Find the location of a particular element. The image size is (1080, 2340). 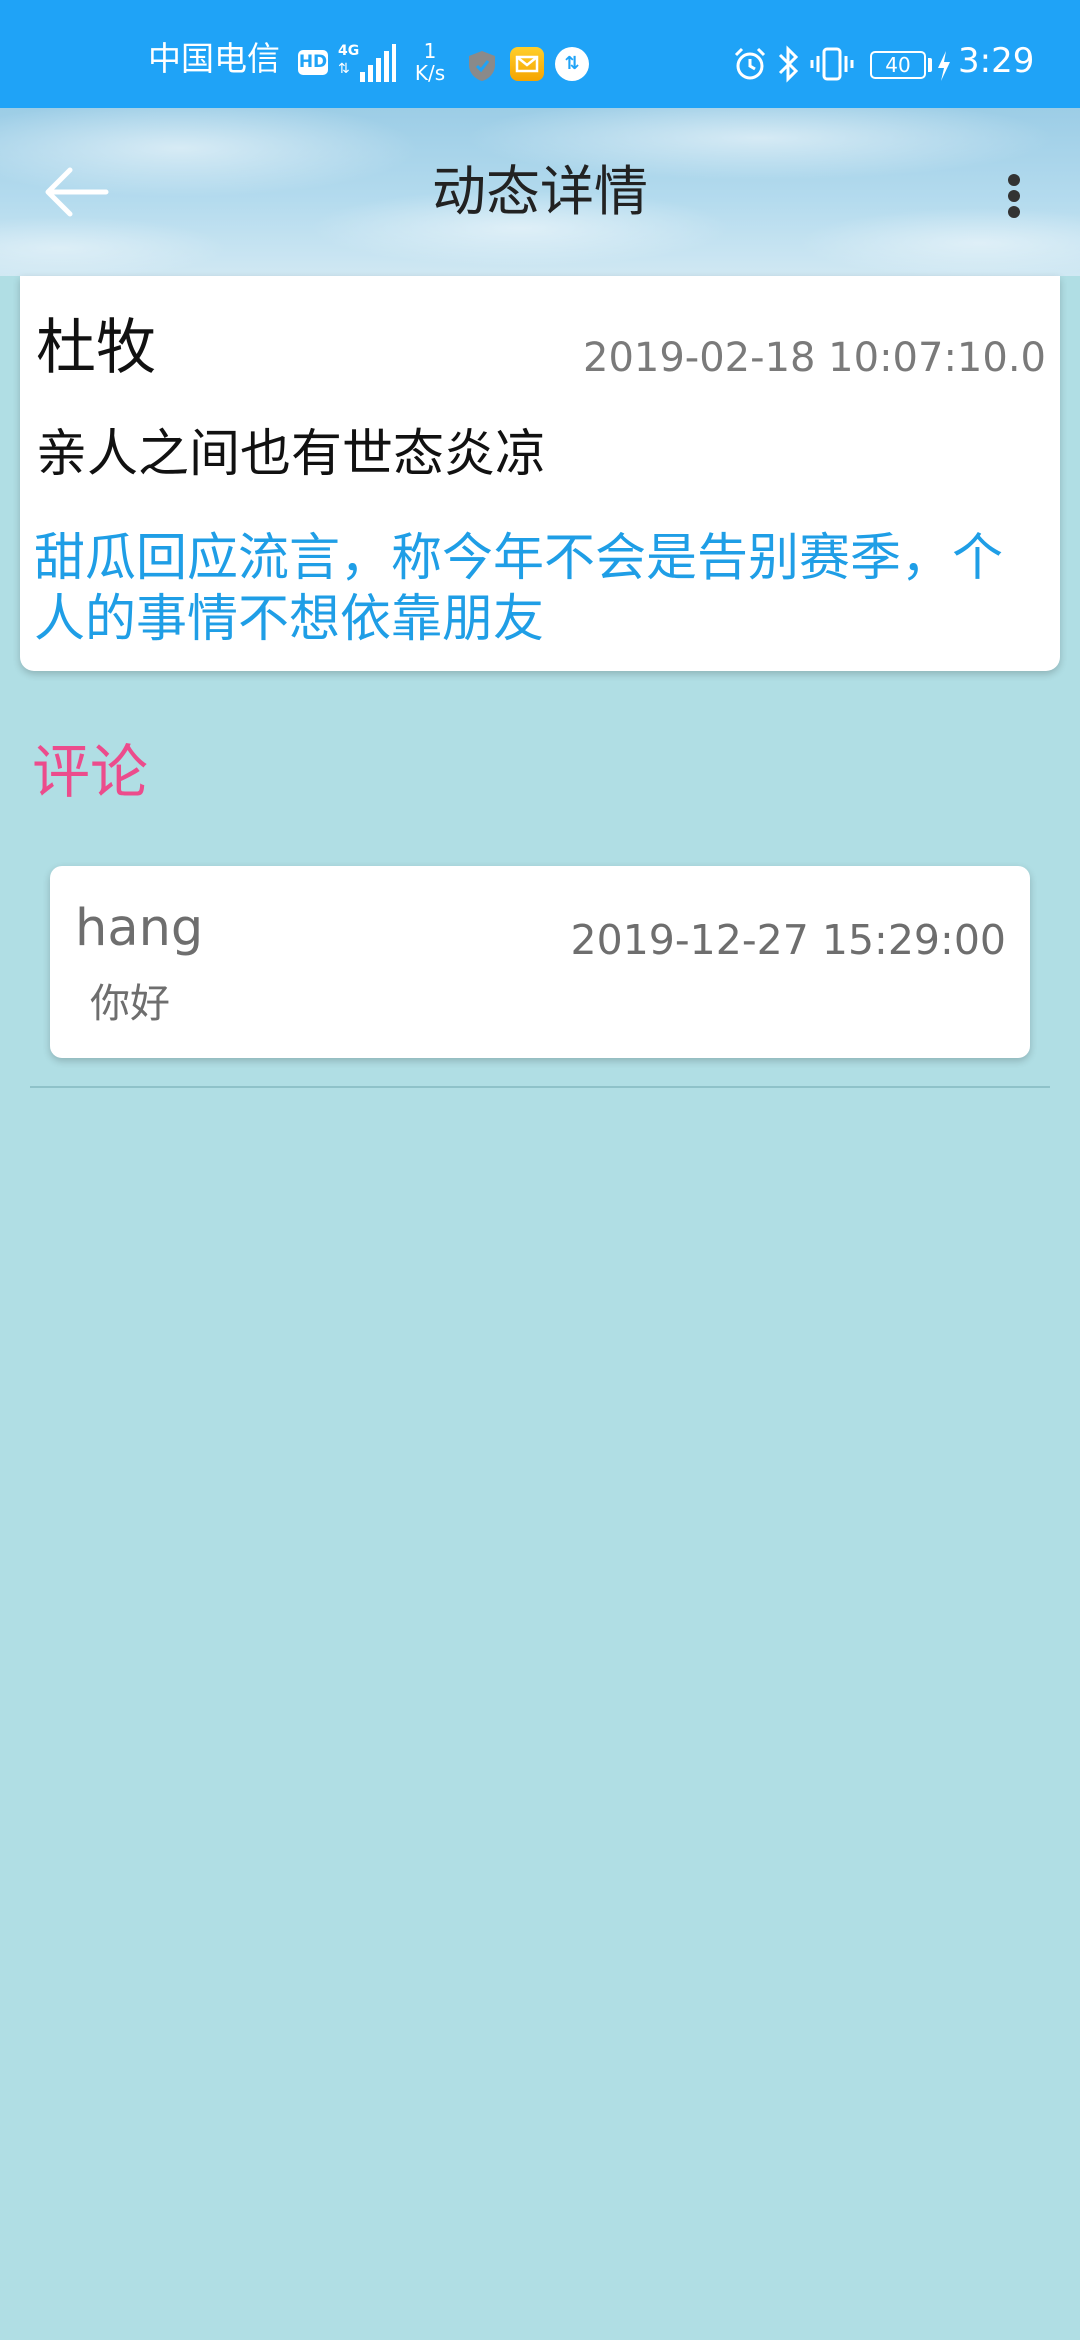

post-body: 甜瓜回应流言，称今年不会是告别赛季，个人的事情不想依靠朋友 is located at coordinates (519, 589).